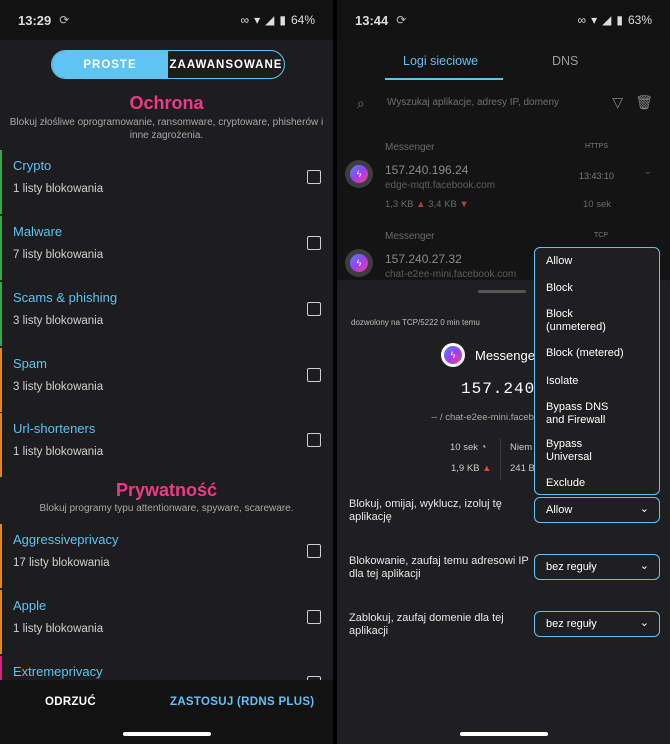  I want to click on search-placeholder: Wyszukaj aplikacje, adresy IP, domeny, so click(473, 102).